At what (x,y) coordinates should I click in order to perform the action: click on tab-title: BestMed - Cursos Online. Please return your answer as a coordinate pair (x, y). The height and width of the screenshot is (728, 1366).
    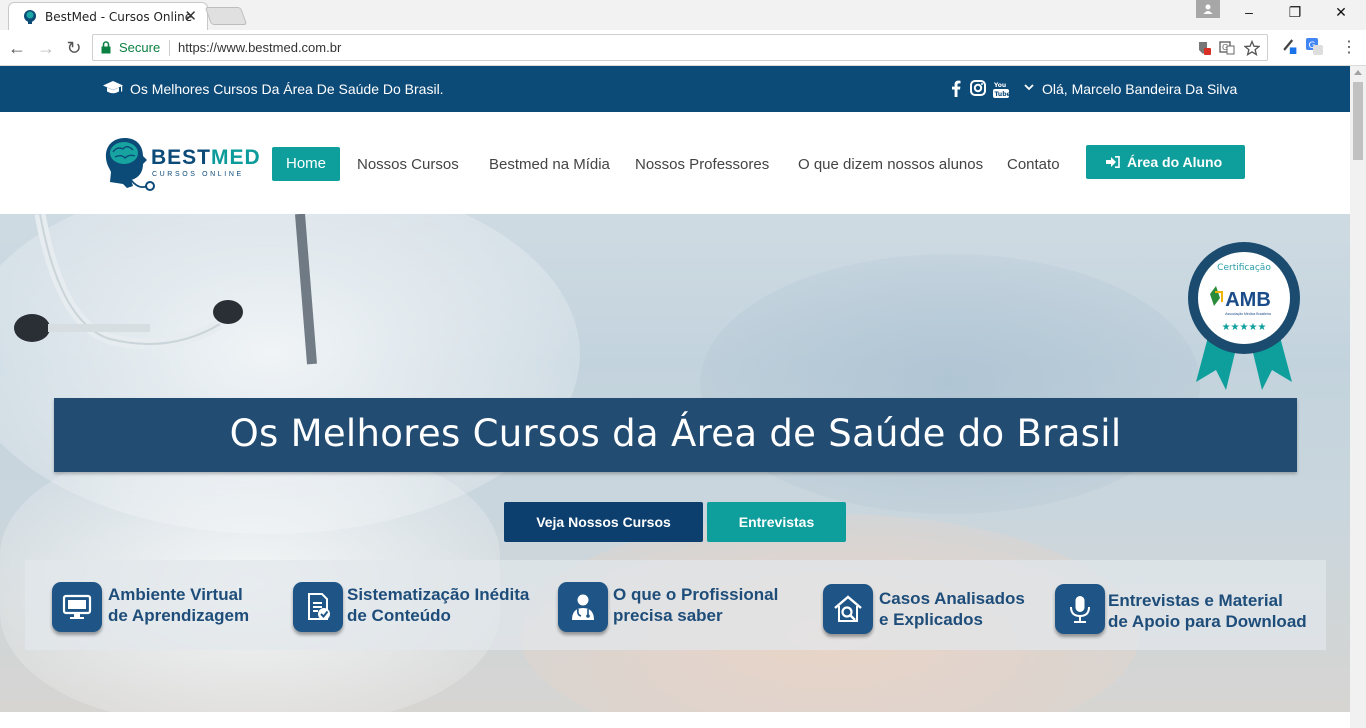
    Looking at the image, I should click on (119, 17).